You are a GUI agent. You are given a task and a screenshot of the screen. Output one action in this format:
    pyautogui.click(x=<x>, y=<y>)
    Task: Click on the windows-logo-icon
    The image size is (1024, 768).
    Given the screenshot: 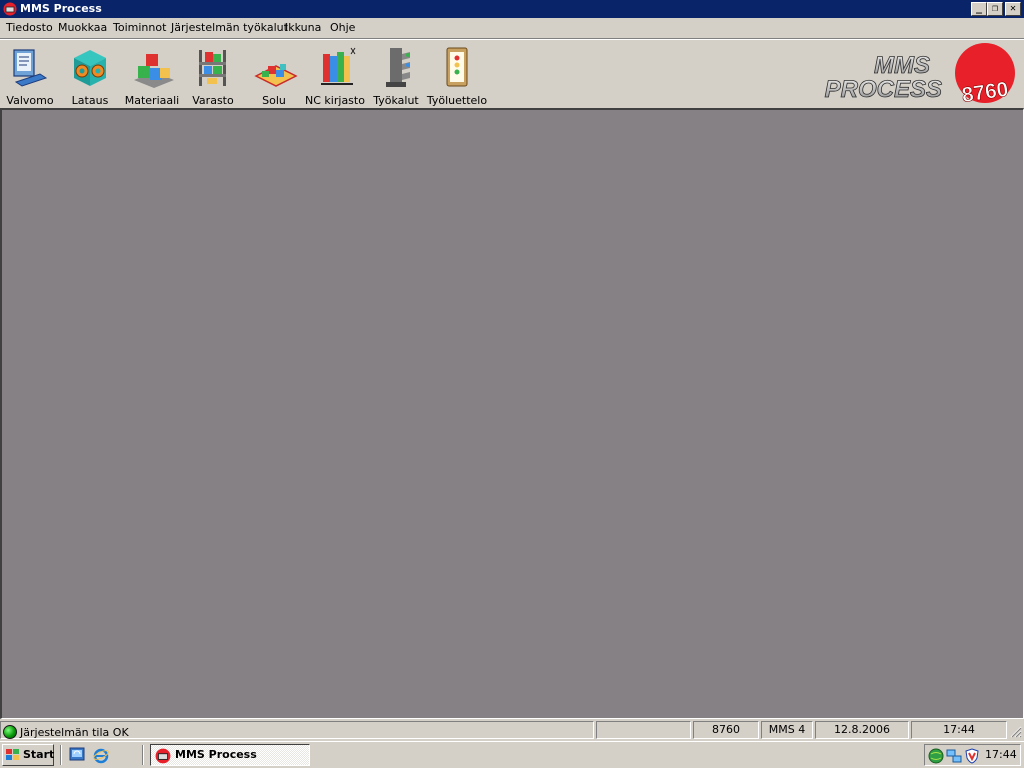 What is the action you would take?
    pyautogui.click(x=12, y=754)
    